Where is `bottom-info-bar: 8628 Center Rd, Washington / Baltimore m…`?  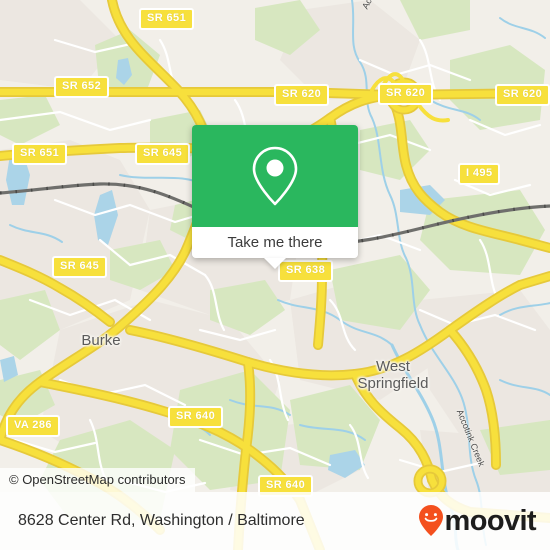 bottom-info-bar: 8628 Center Rd, Washington / Baltimore m… is located at coordinates (275, 521).